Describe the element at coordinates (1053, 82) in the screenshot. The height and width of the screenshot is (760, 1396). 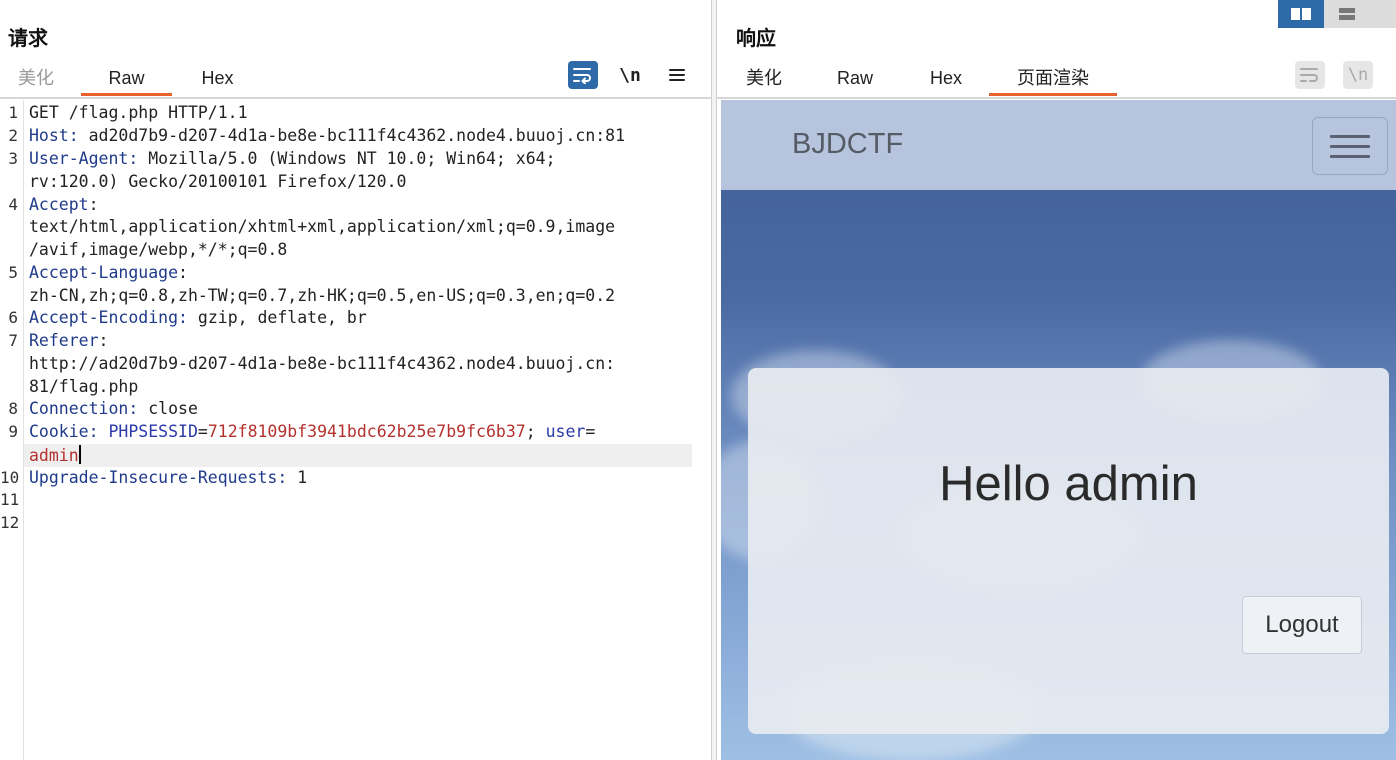
I see `tab-render: 页面渲染` at that location.